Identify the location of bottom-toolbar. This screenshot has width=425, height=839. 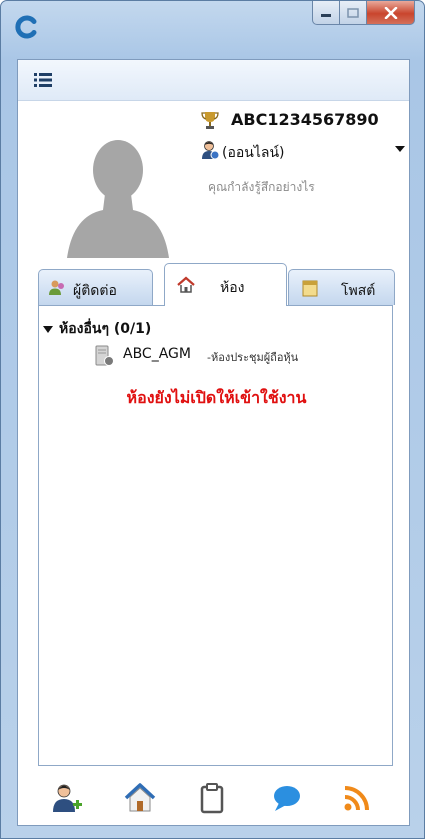
(213, 796).